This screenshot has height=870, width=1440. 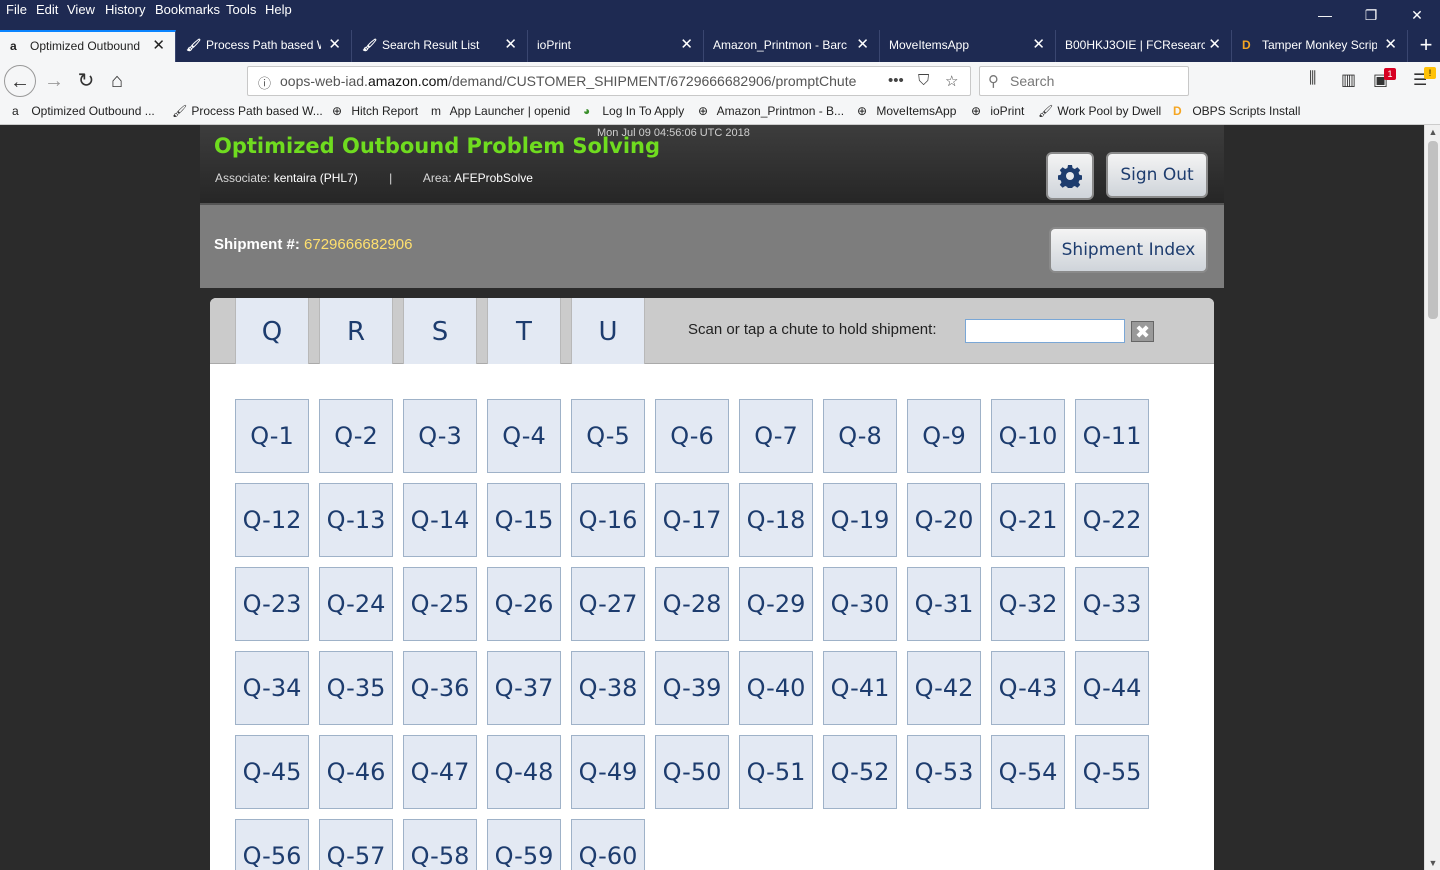 I want to click on info-icon: ⓘ, so click(x=264, y=82).